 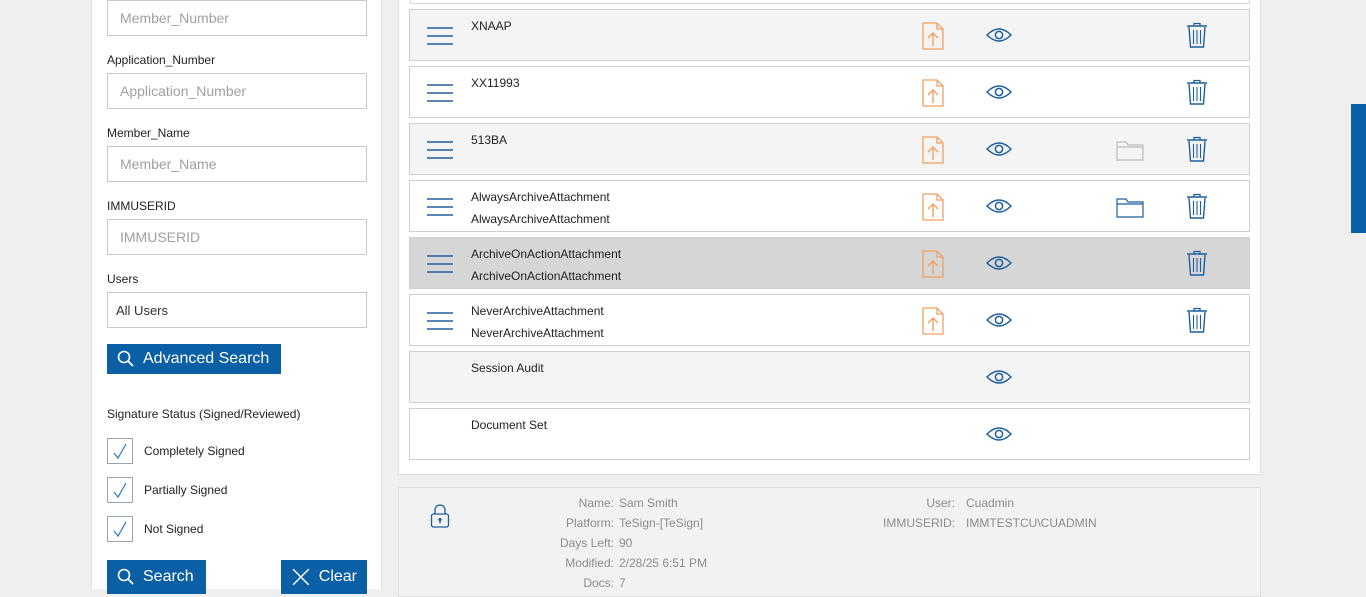 What do you see at coordinates (829, 434) in the screenshot?
I see `document-row: Document Set` at bounding box center [829, 434].